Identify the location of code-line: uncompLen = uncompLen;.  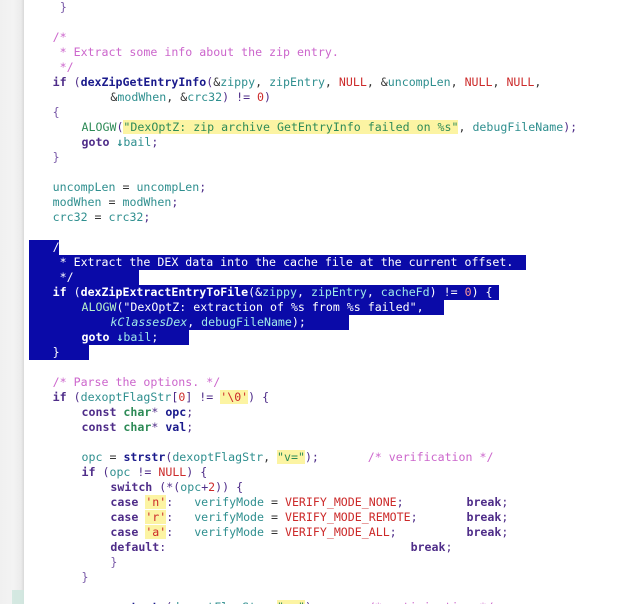
(311, 187).